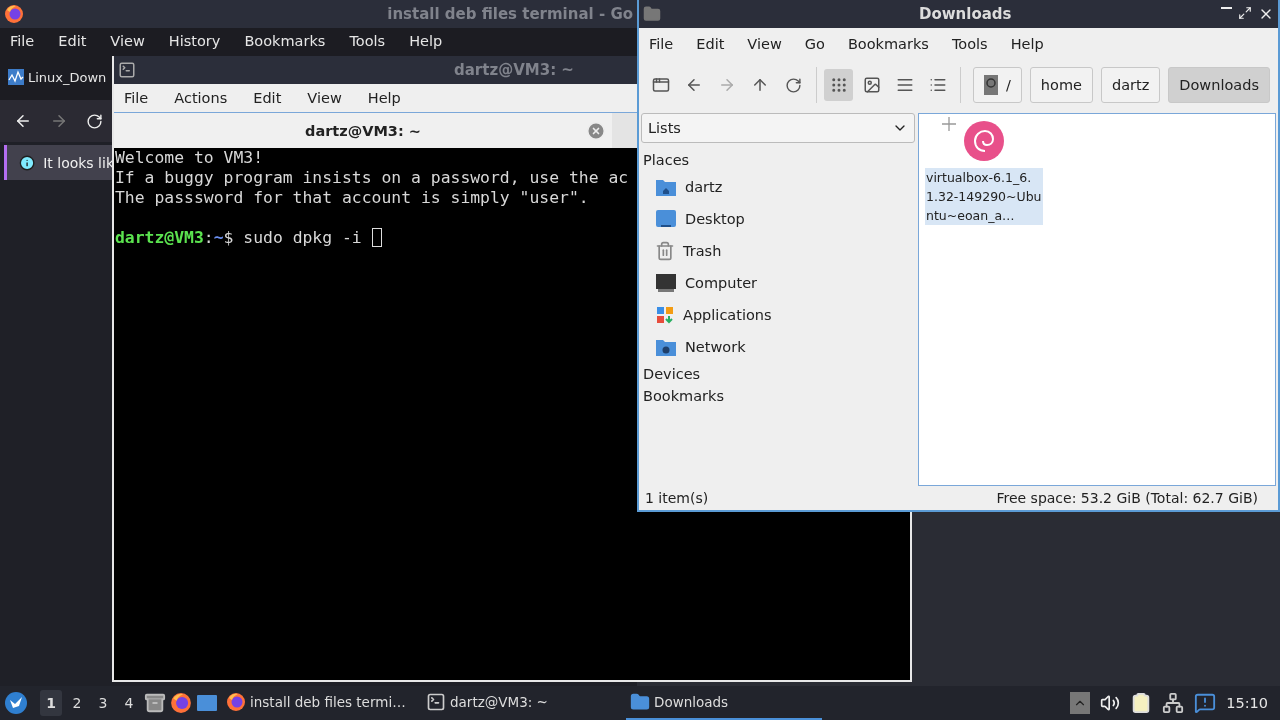  I want to click on notification-icon, so click(1205, 703).